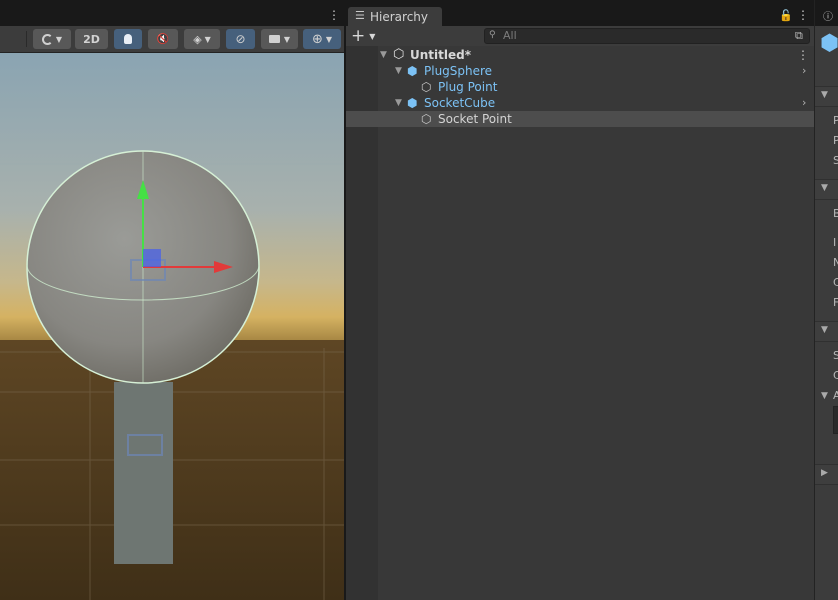  Describe the element at coordinates (580, 71) in the screenshot. I see `tree-row-plugsphere: ▼ ⬢ PlugSphere ›` at that location.